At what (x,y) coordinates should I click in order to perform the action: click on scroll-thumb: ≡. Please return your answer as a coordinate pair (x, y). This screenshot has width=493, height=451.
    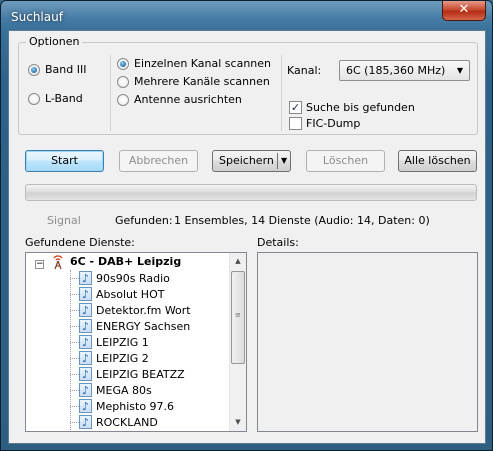
    Looking at the image, I should click on (238, 317).